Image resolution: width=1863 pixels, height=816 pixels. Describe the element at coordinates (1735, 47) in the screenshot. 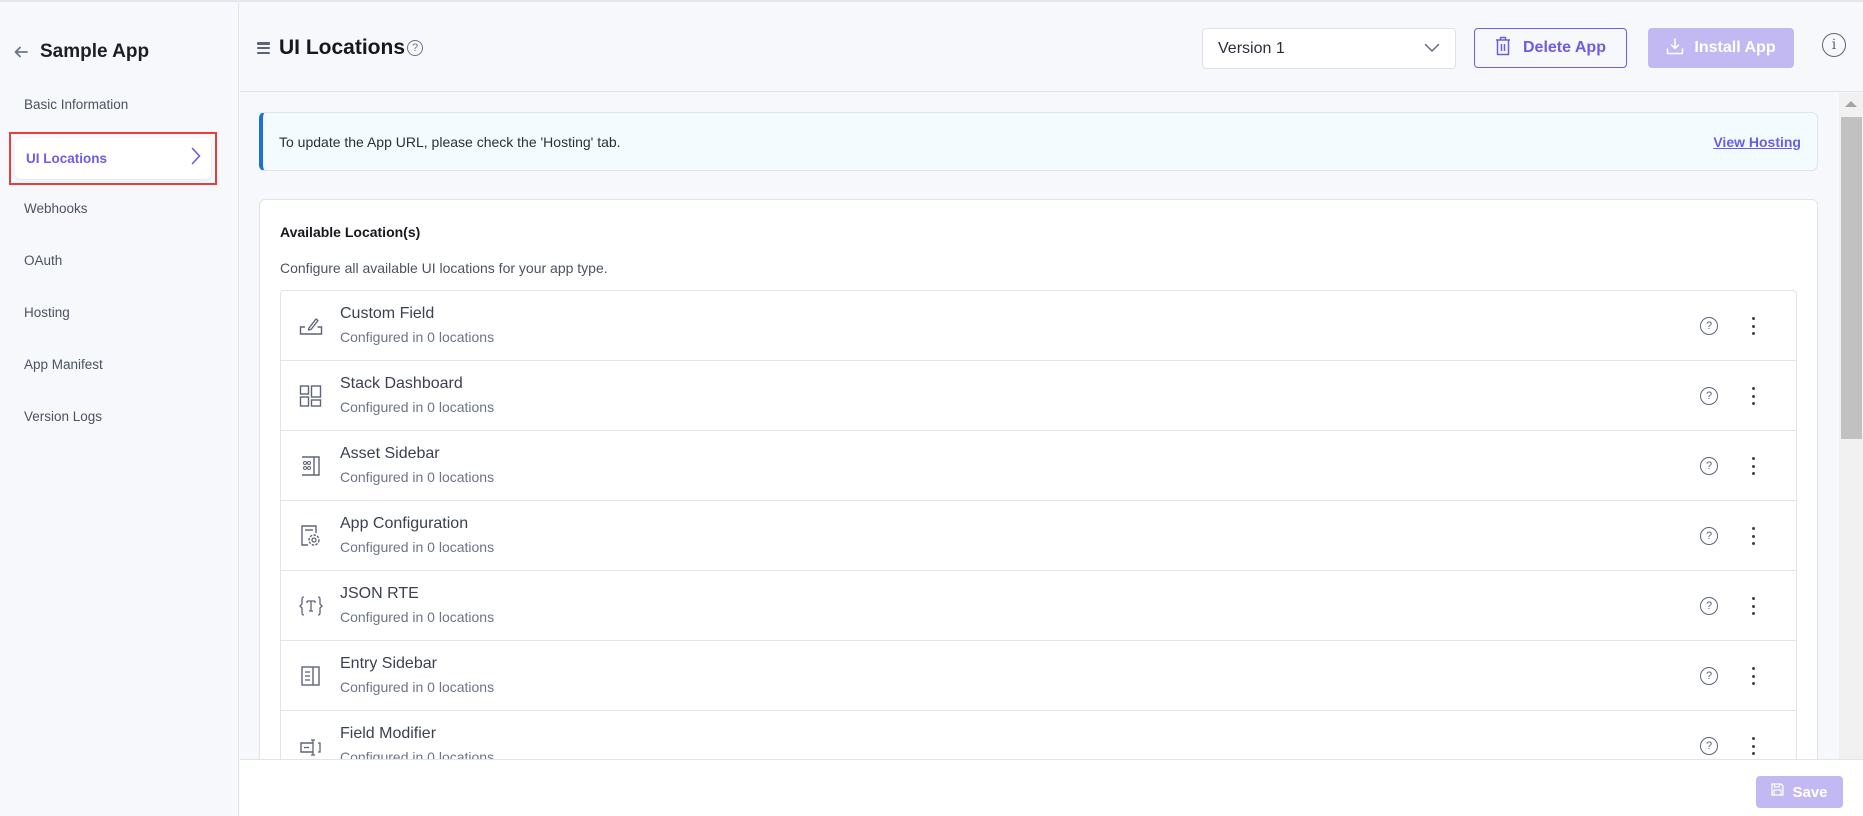

I see `install-app-label: Install App` at that location.